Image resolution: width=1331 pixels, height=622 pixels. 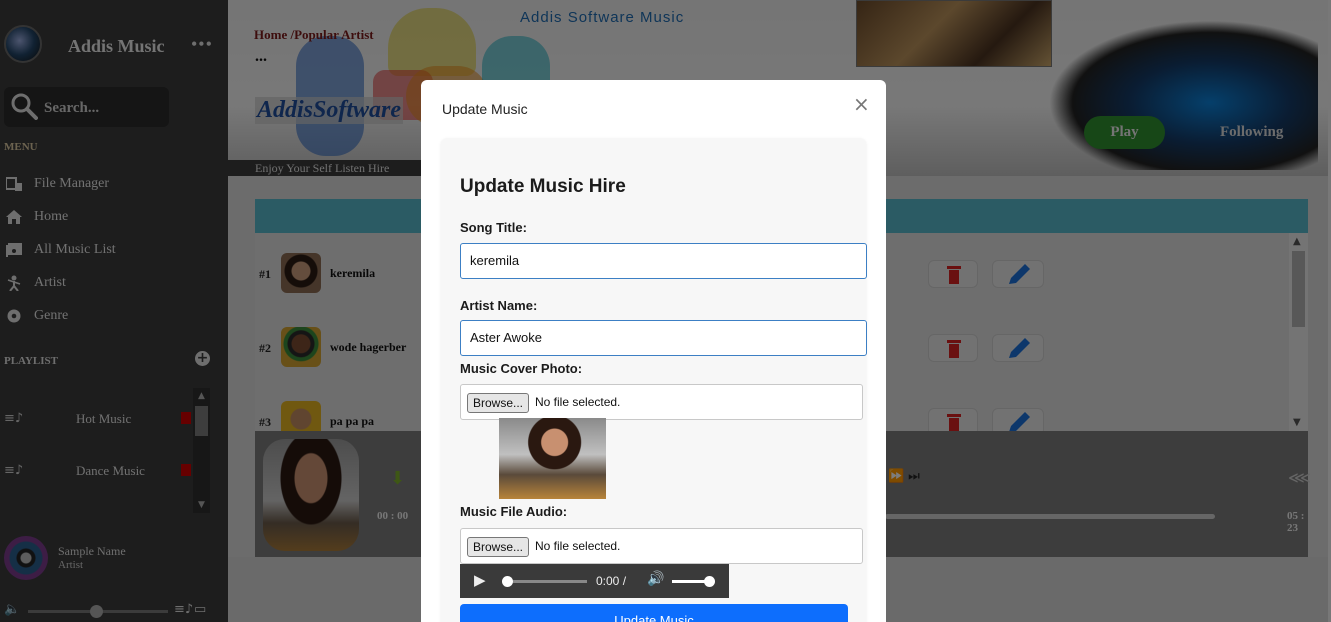 I want to click on audio-file-label: Music File Audio:, so click(x=514, y=511).